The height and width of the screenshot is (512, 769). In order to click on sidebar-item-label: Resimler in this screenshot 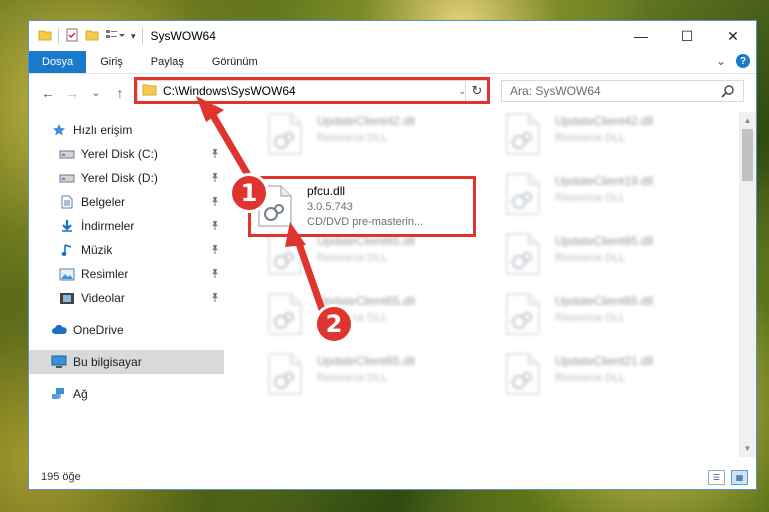, I will do `click(105, 274)`.